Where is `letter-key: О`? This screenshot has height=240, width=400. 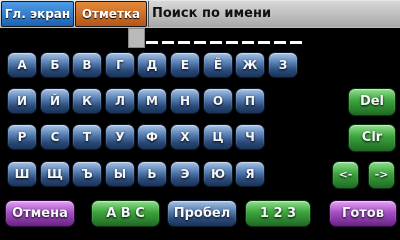
letter-key: О is located at coordinates (218, 101).